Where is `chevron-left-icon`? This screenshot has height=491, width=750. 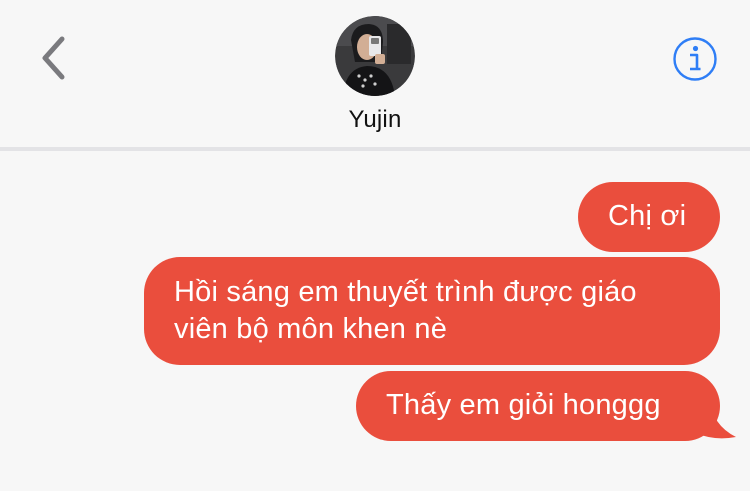
chevron-left-icon is located at coordinates (53, 58).